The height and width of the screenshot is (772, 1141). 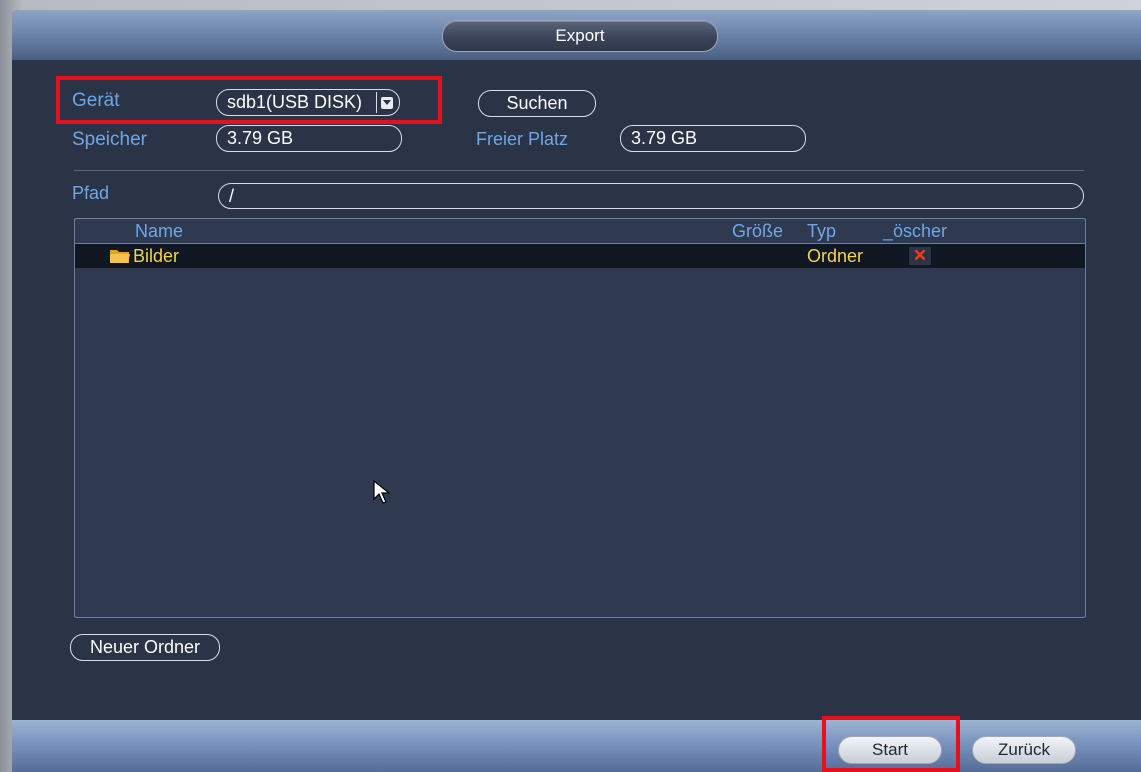 I want to click on close-icon: ✕, so click(x=920, y=256).